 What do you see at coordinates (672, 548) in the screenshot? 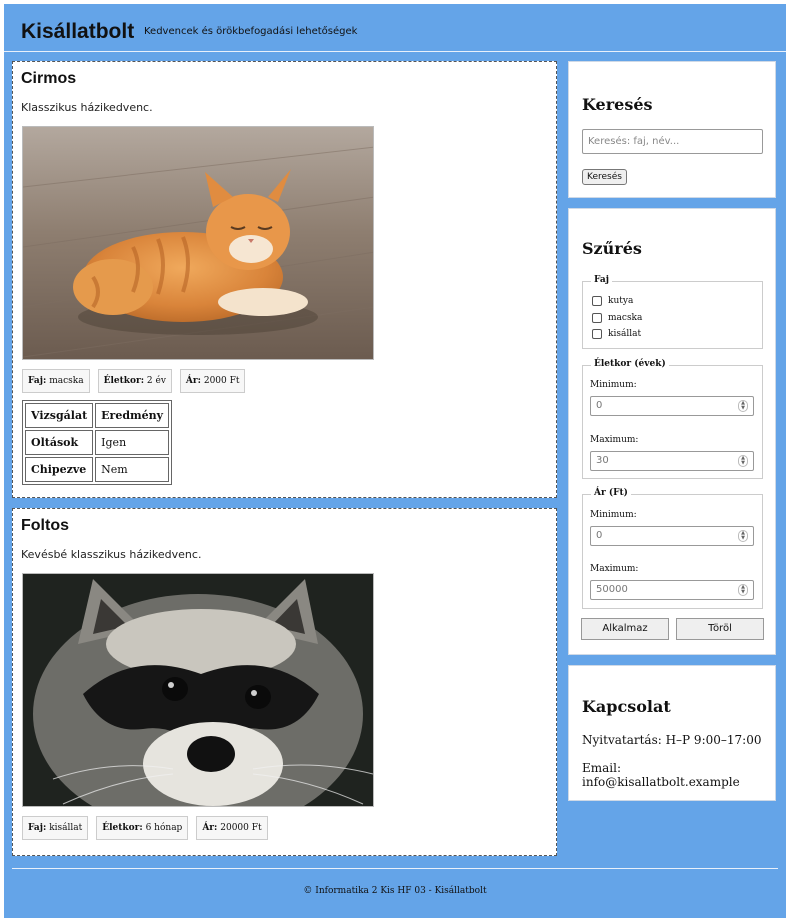
I see `price-fieldset: Ár (Ft) Minimum: 0 ▲ ▼ Maximum: 50000 ▲ ▼` at bounding box center [672, 548].